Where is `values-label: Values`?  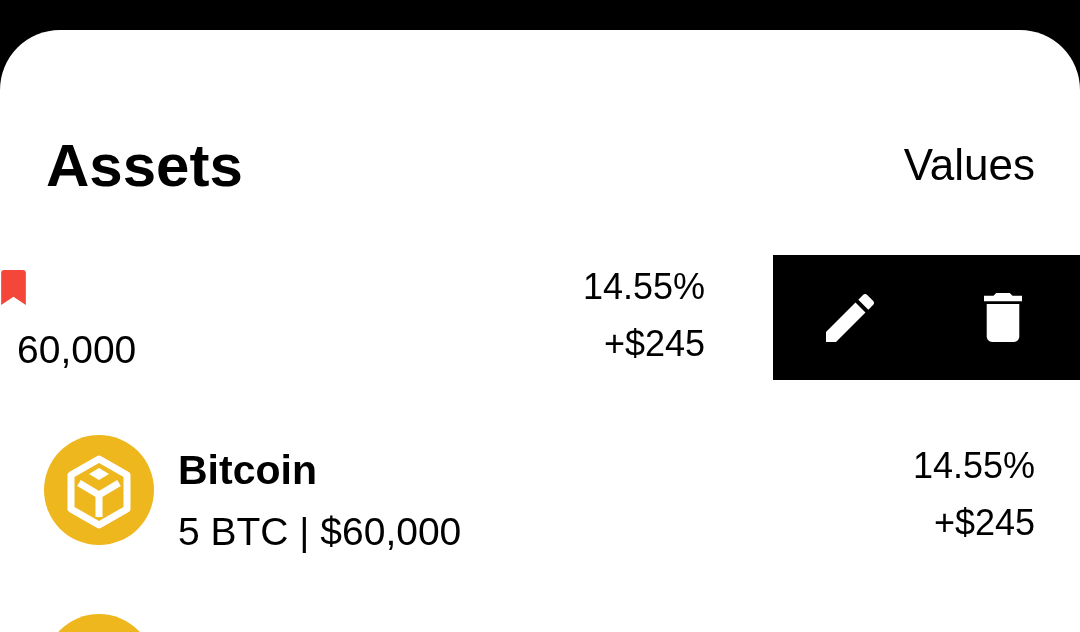 values-label: Values is located at coordinates (969, 165).